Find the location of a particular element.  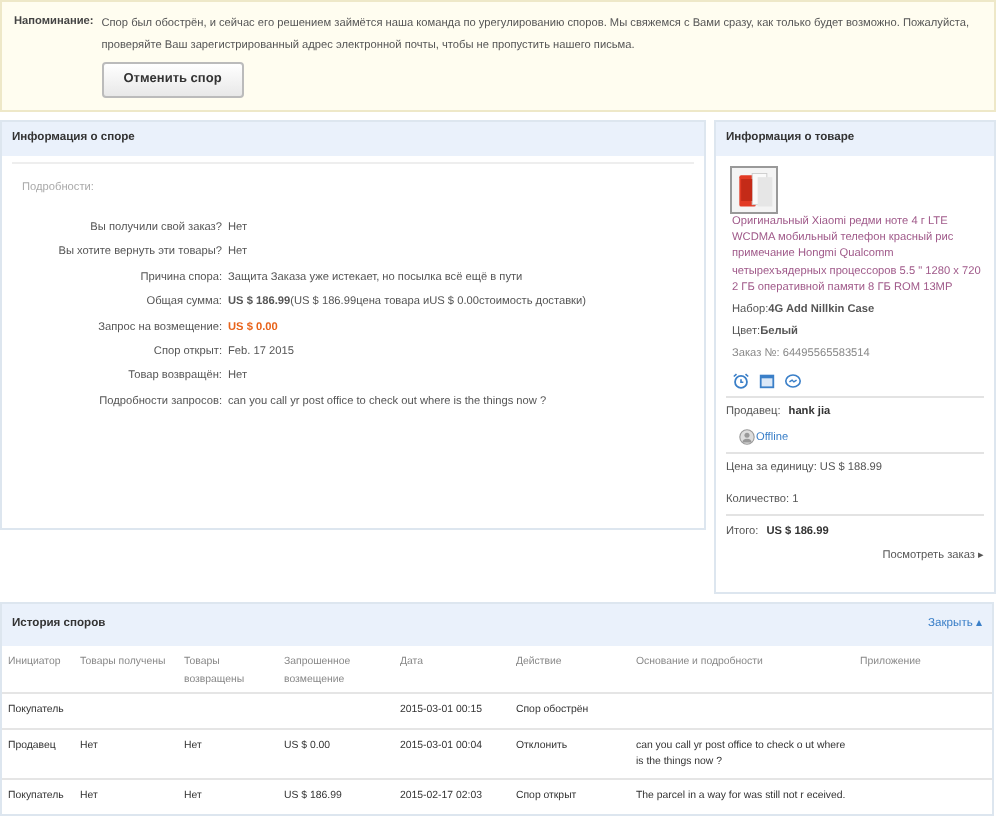

alarm-clock-icon is located at coordinates (741, 380).